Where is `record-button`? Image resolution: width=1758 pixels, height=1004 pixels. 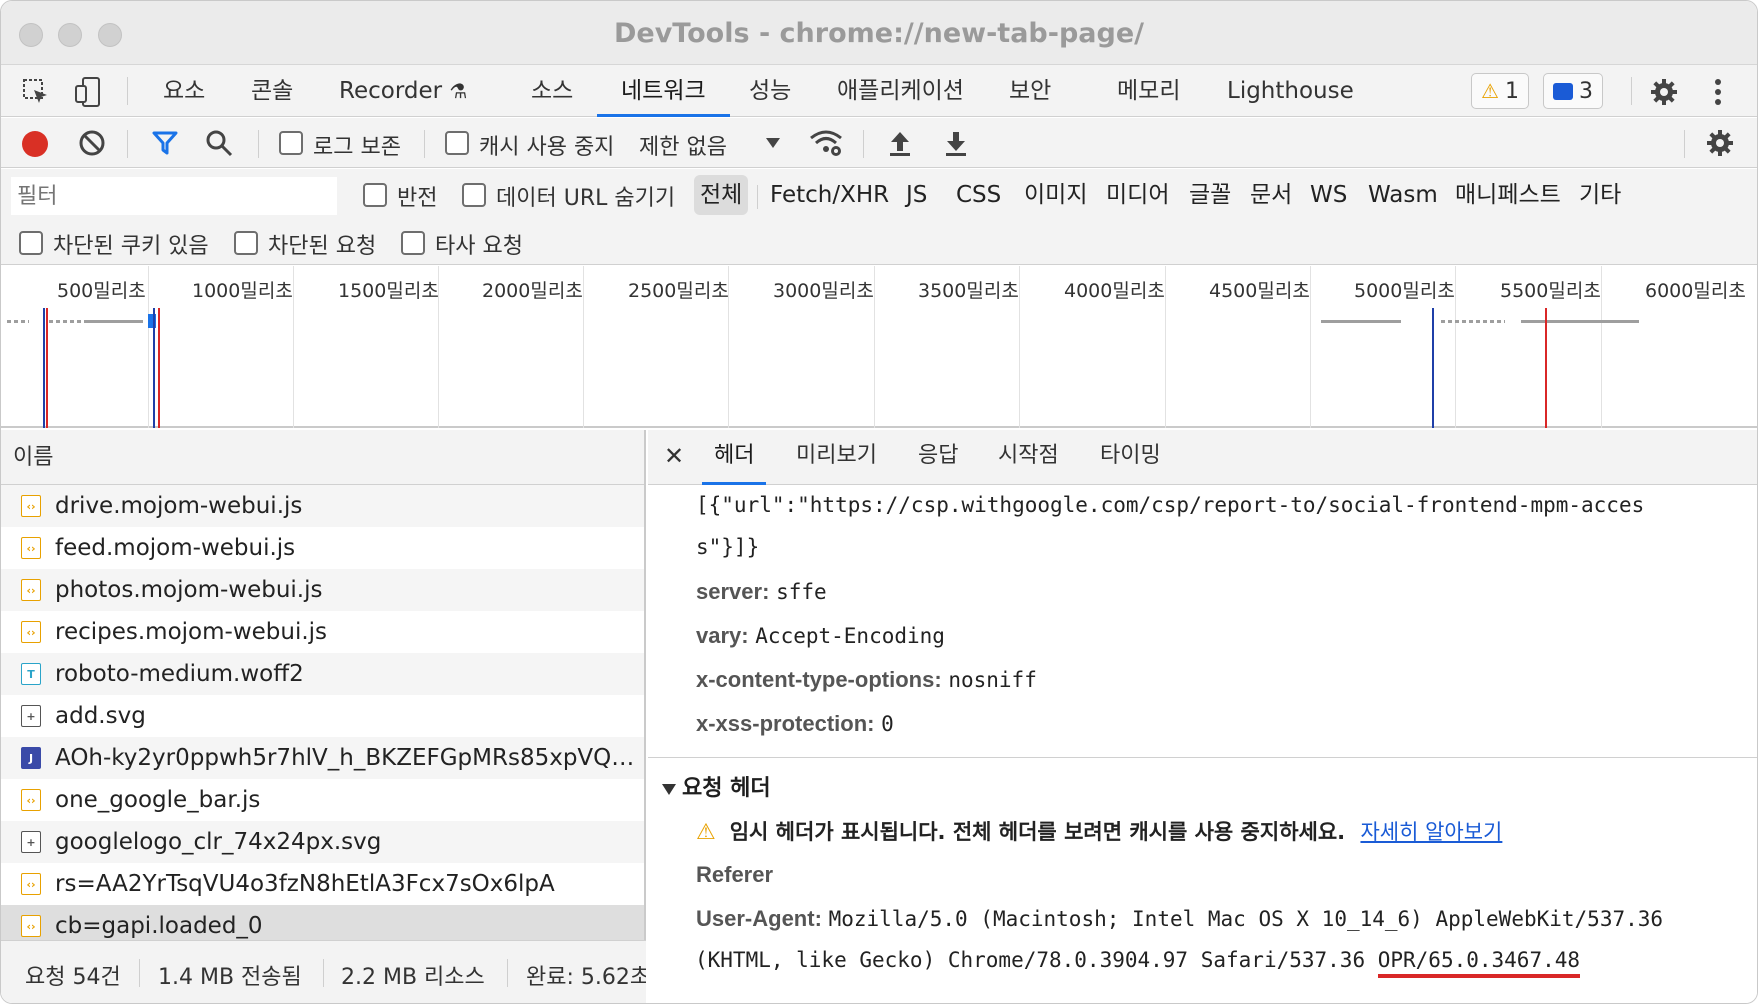 record-button is located at coordinates (35, 144).